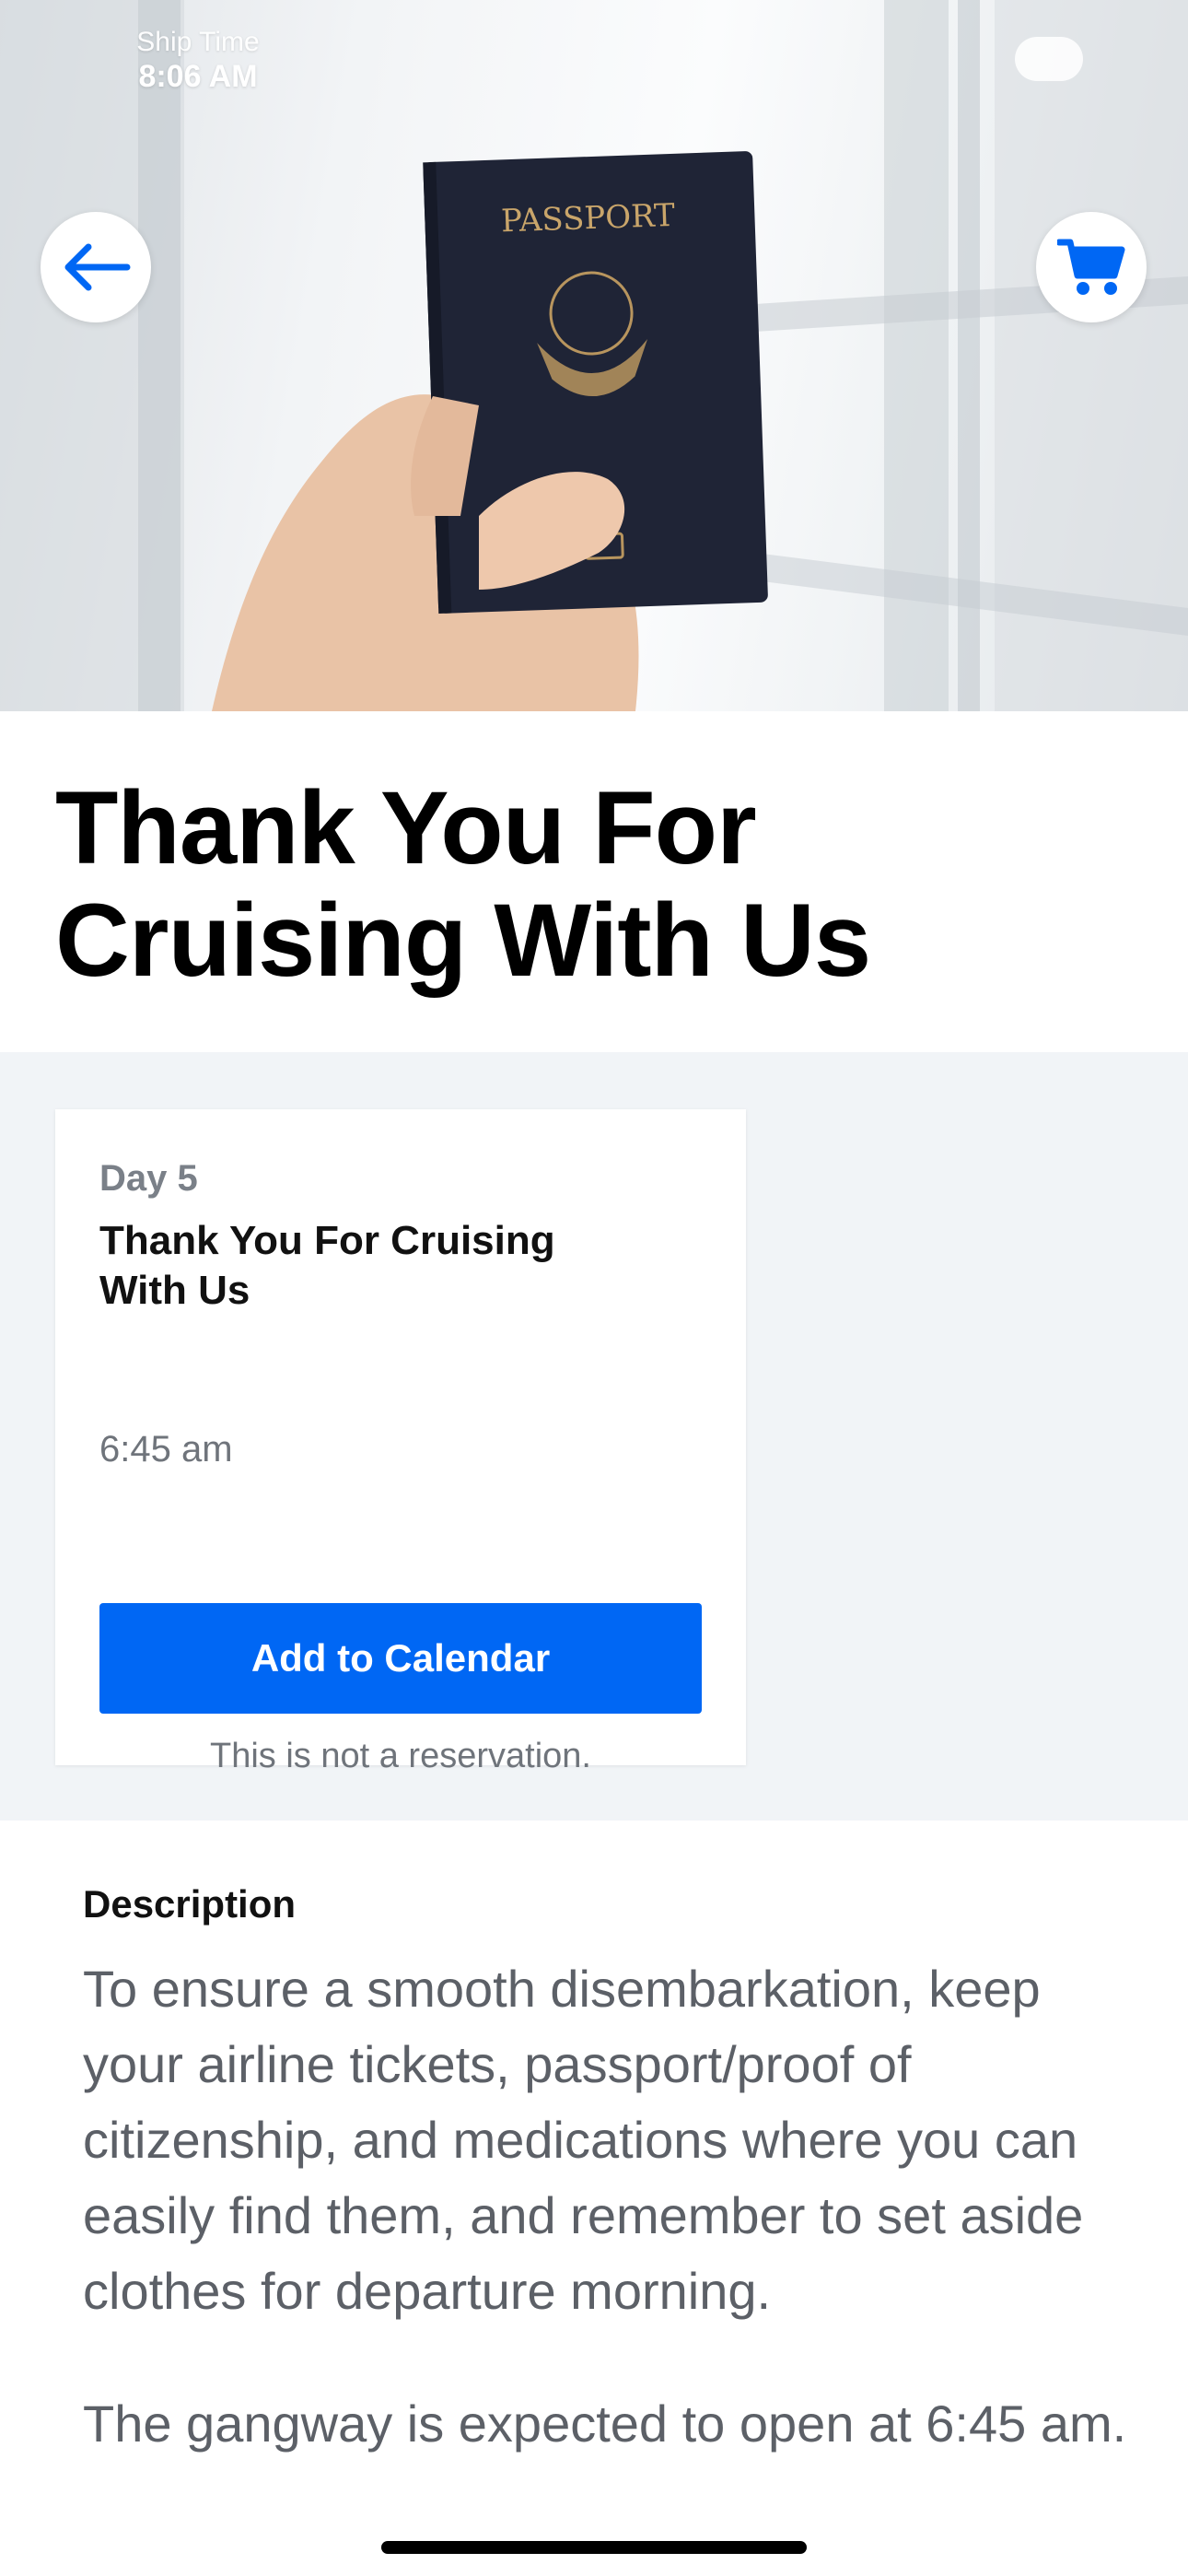 This screenshot has width=1188, height=2576. What do you see at coordinates (148, 1178) in the screenshot?
I see `event-day: Day 5` at bounding box center [148, 1178].